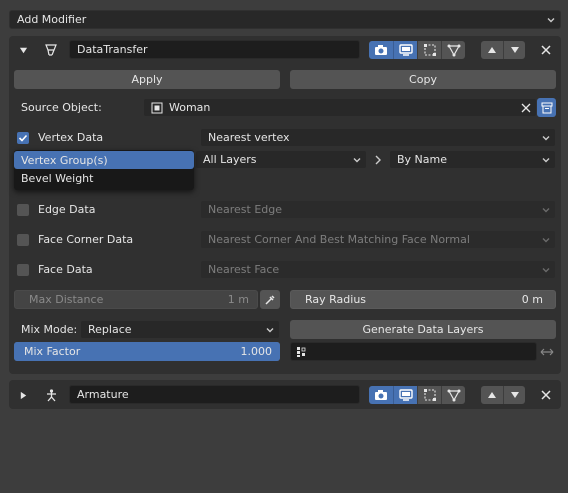 Image resolution: width=568 pixels, height=493 pixels. I want to click on edit-mode-icon, so click(429, 50).